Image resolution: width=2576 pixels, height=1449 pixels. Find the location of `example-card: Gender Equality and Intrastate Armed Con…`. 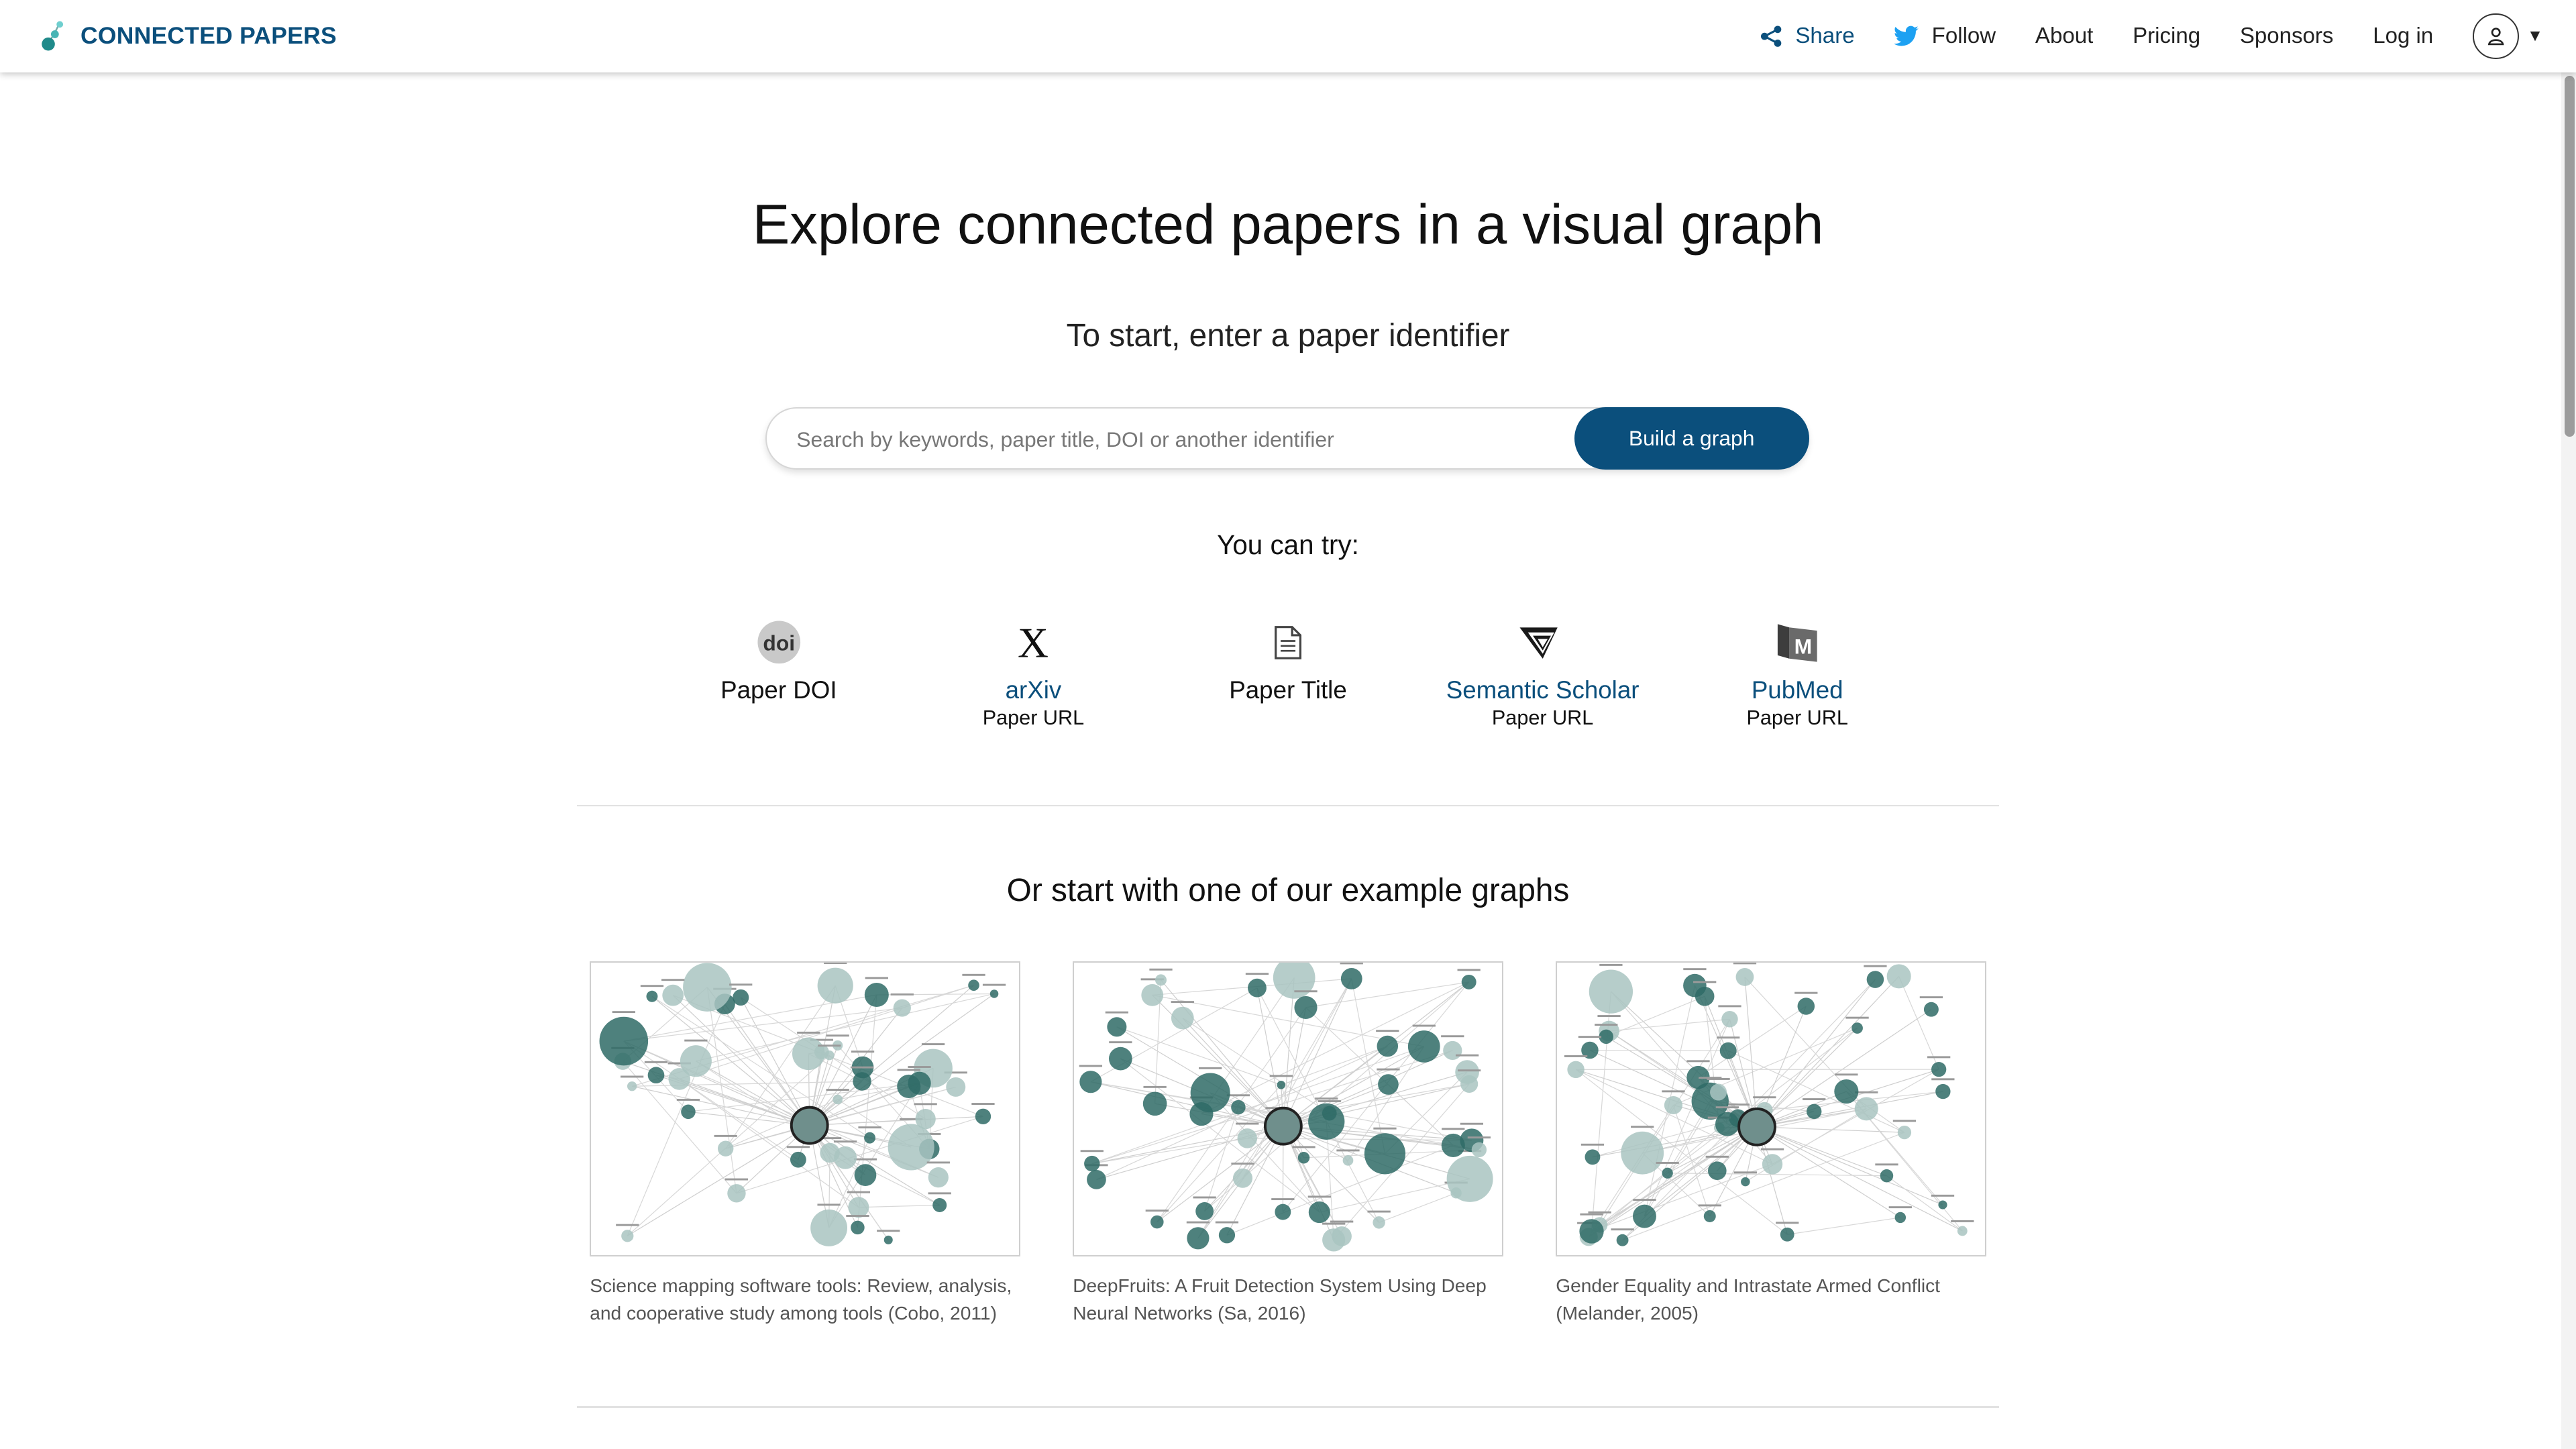

example-card: Gender Equality and Intrastate Armed Con… is located at coordinates (1771, 1144).